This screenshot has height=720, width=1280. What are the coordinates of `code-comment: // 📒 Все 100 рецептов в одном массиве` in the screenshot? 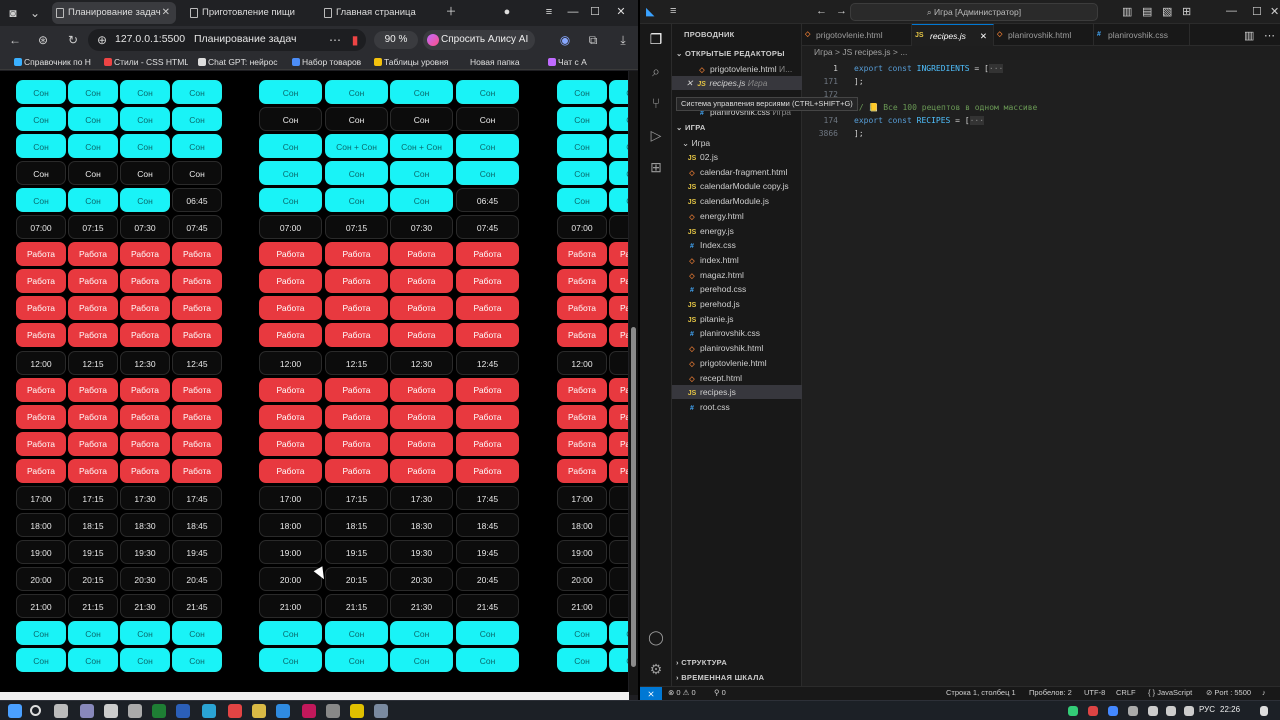 It's located at (945, 107).